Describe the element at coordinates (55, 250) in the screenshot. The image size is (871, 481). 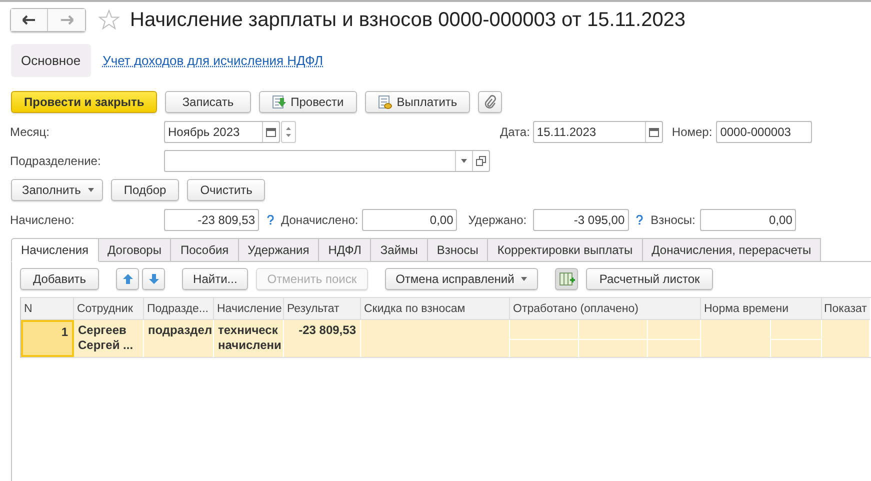
I see `tab: Начисления` at that location.